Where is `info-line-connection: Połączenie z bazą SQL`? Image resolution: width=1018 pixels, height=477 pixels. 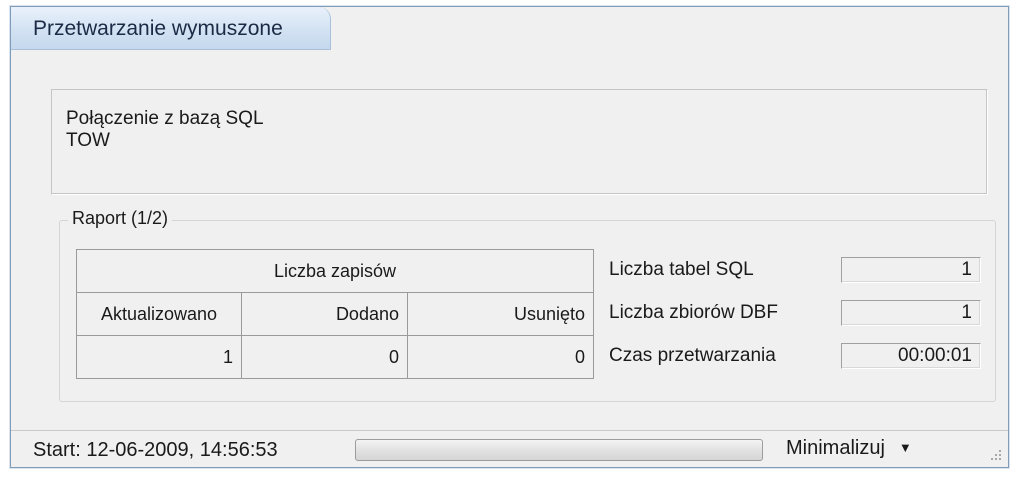
info-line-connection: Połączenie z bazą SQL is located at coordinates (165, 118).